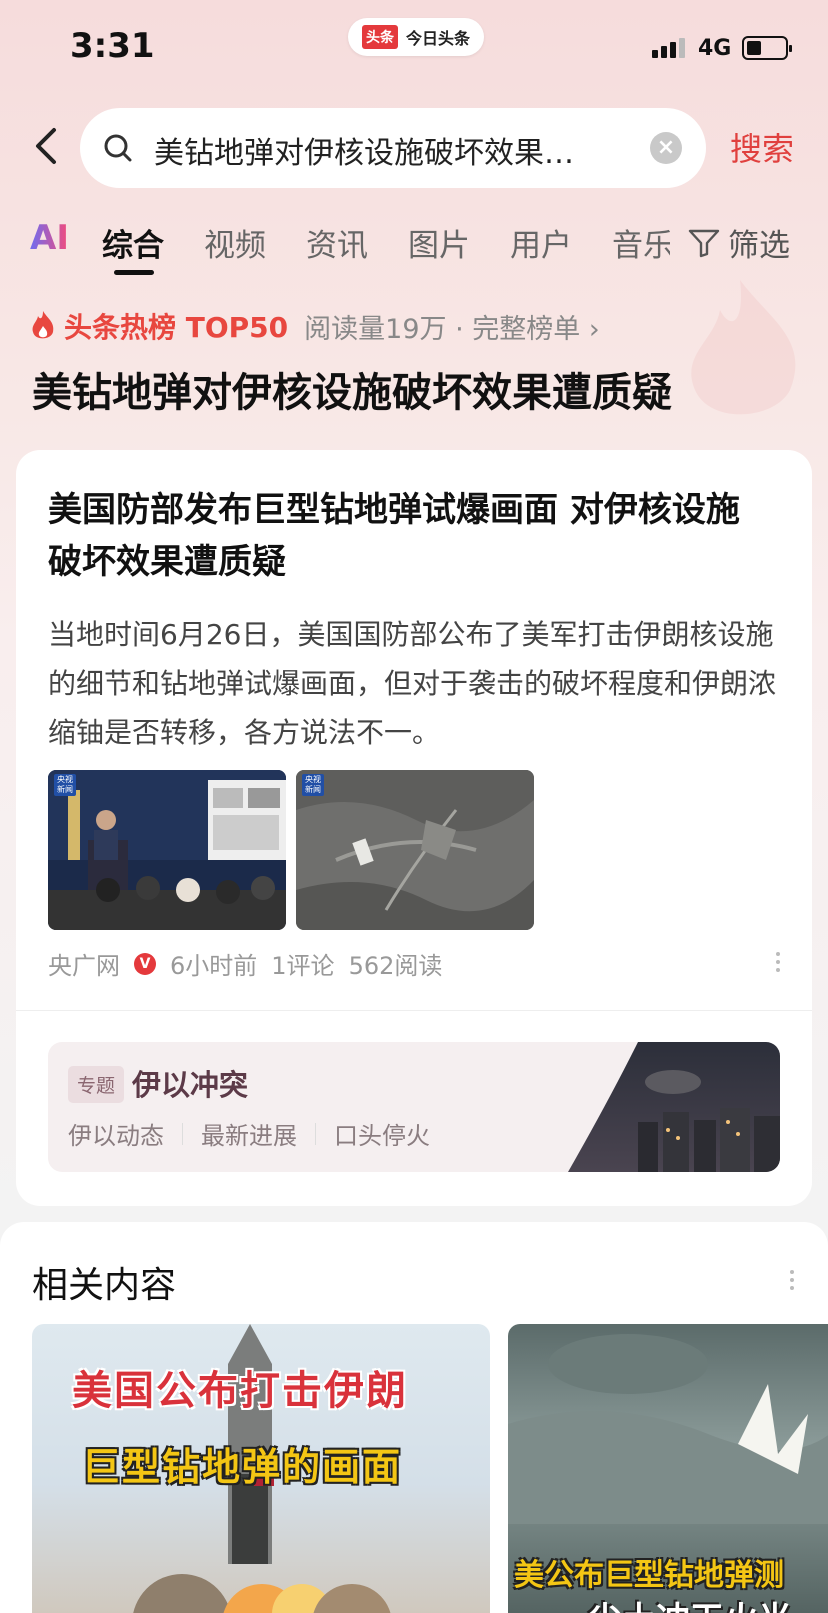  What do you see at coordinates (767, 48) in the screenshot?
I see `battery-icon` at bounding box center [767, 48].